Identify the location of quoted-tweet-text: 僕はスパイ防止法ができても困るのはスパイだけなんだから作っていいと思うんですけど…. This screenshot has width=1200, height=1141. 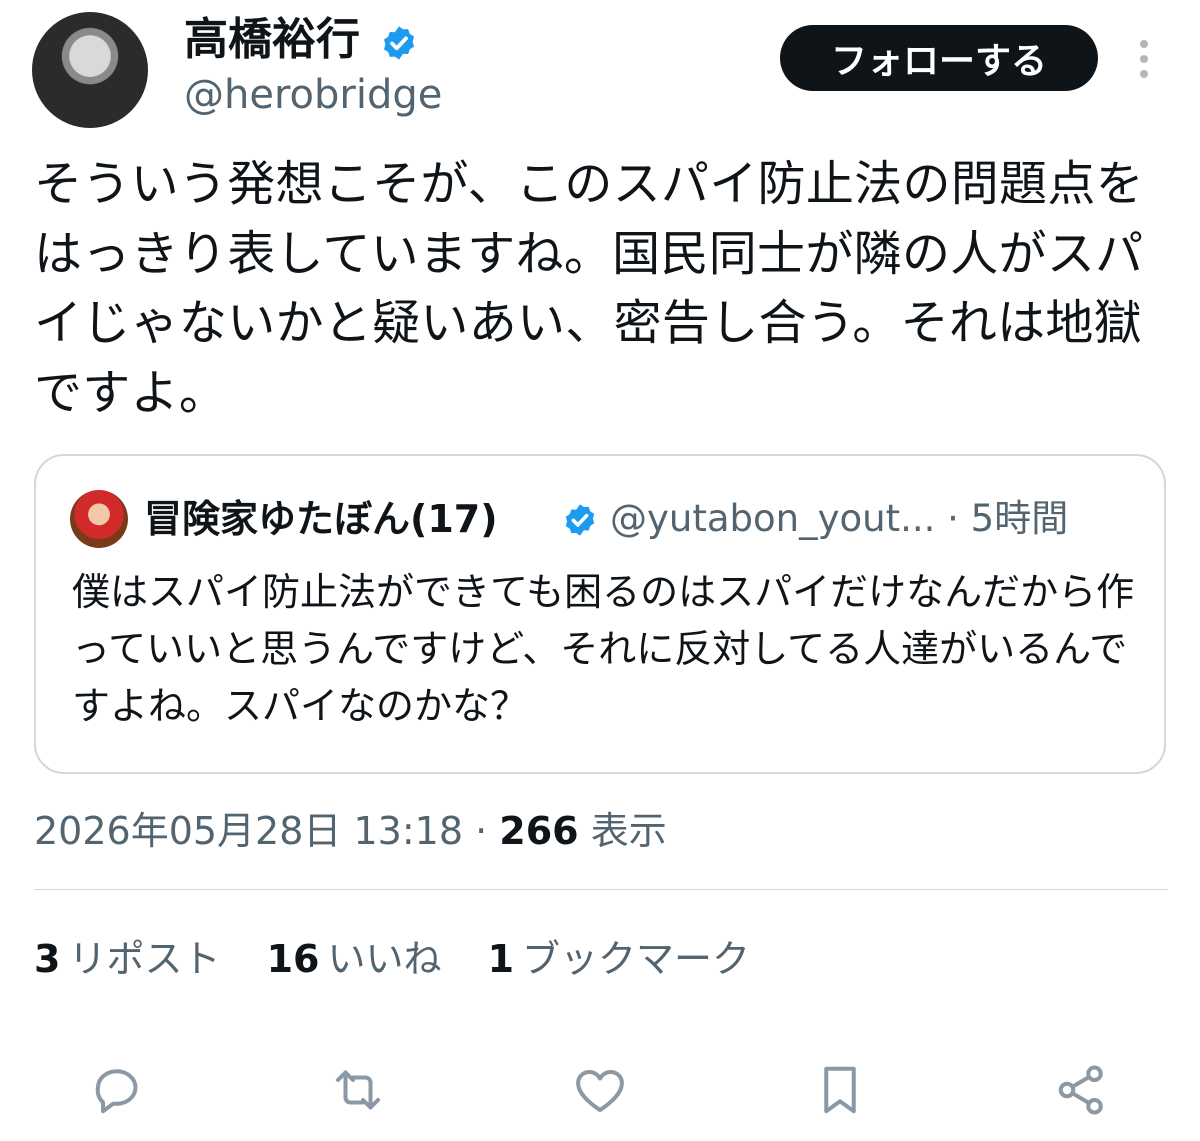
(603, 649).